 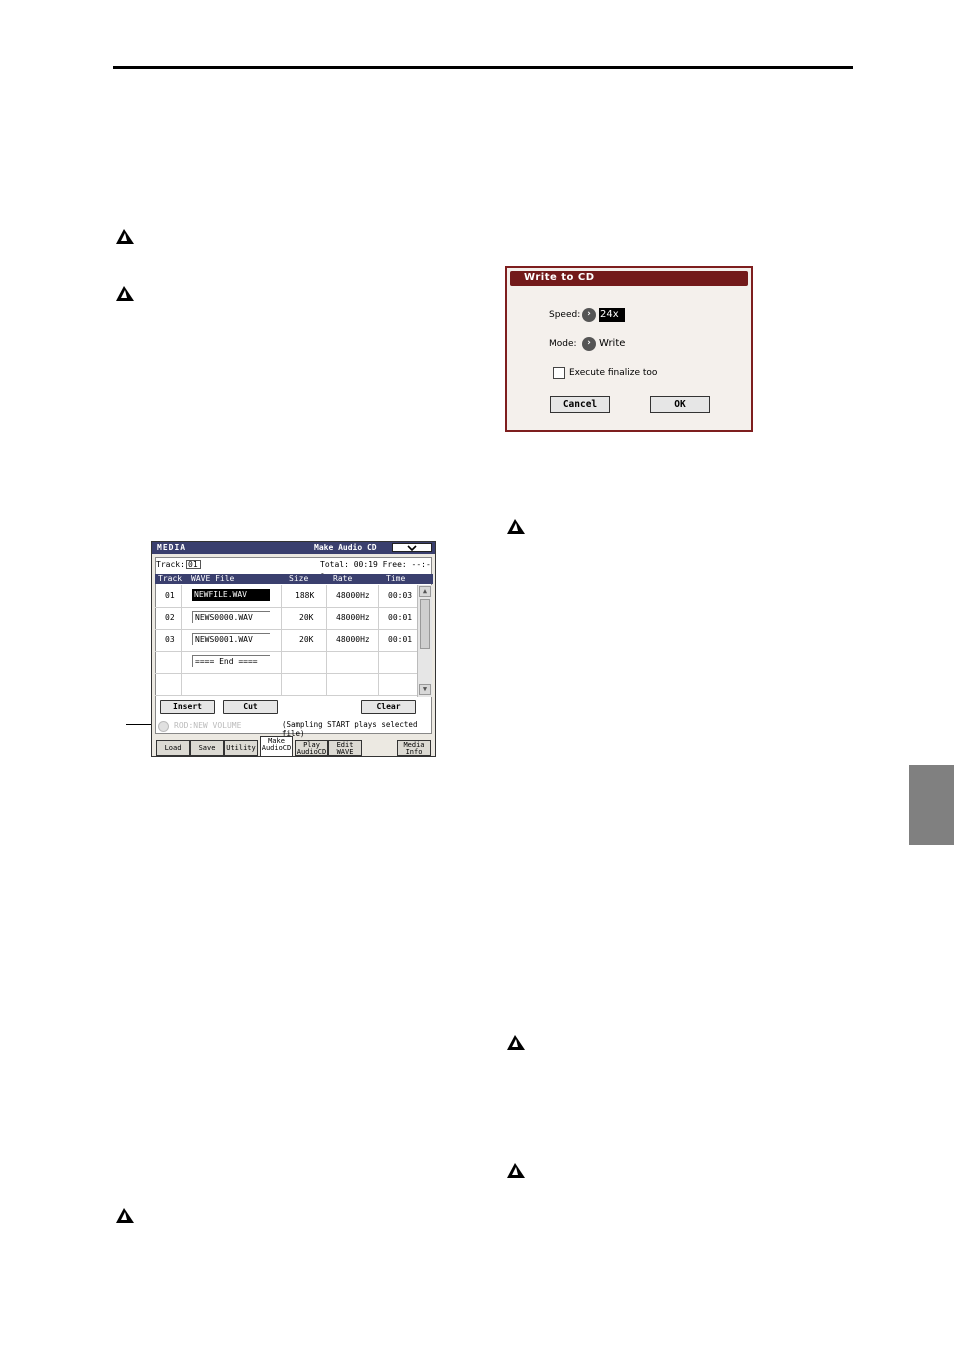 I want to click on scroll-down-button: ▼, so click(x=425, y=689).